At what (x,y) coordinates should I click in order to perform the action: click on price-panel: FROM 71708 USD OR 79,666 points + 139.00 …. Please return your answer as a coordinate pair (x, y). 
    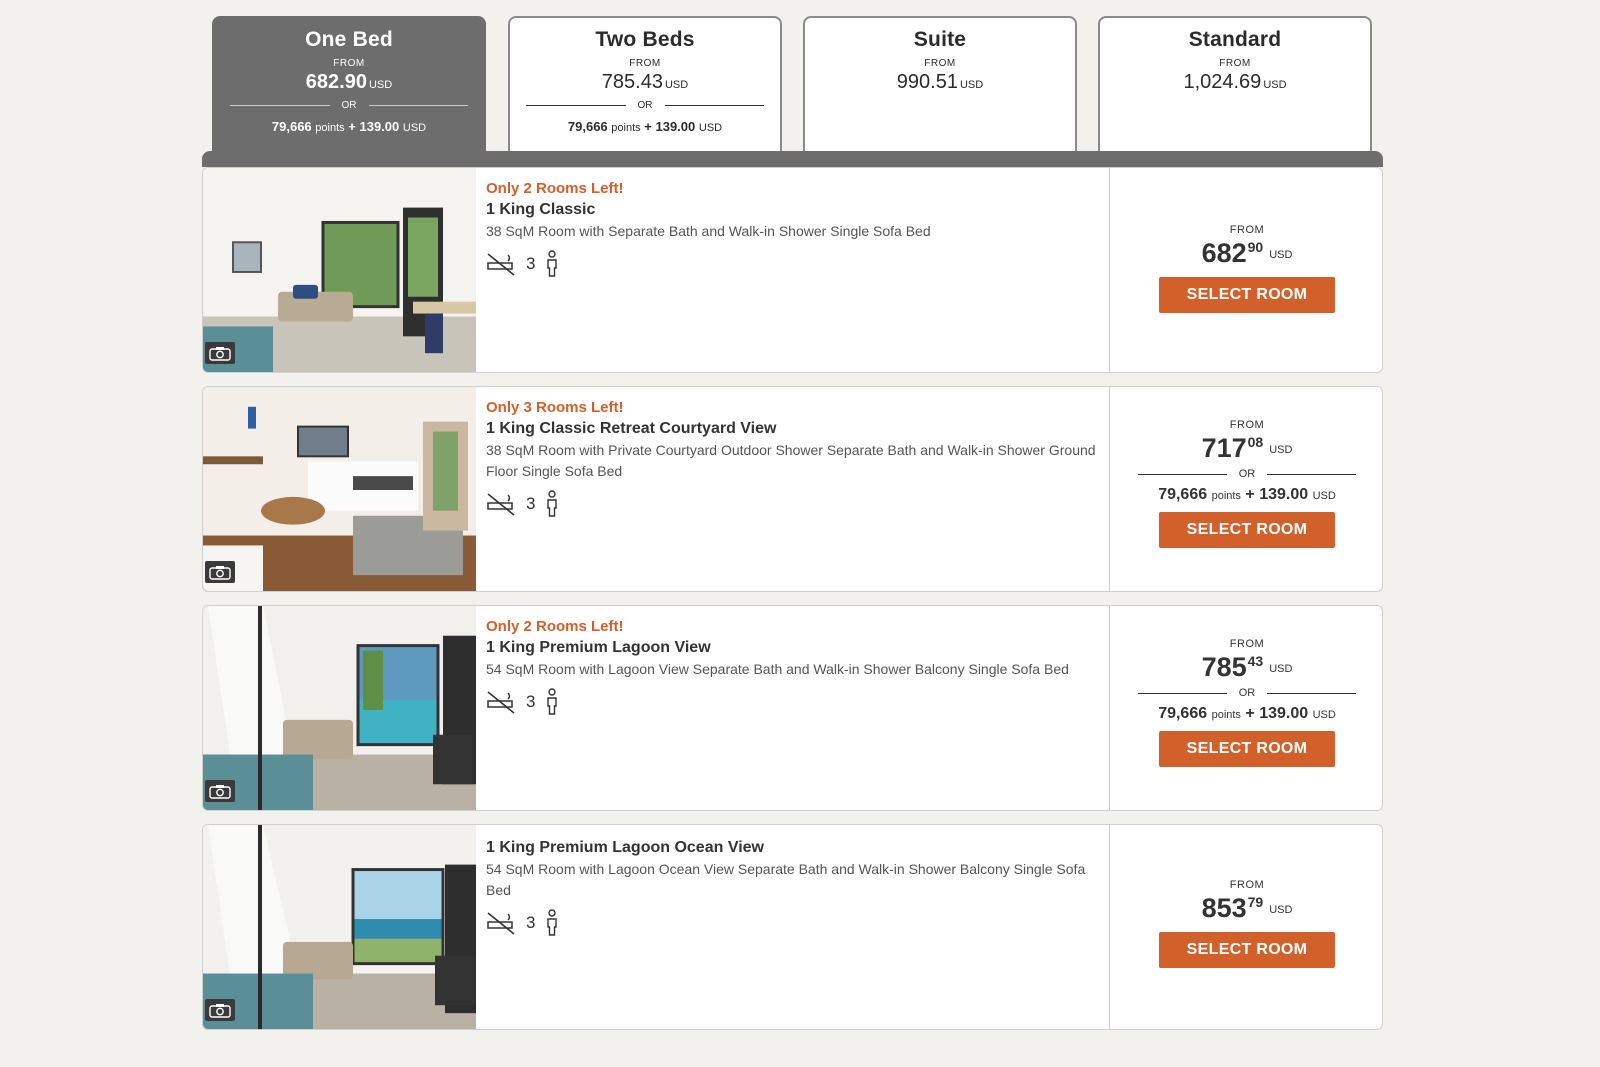
    Looking at the image, I should click on (1246, 489).